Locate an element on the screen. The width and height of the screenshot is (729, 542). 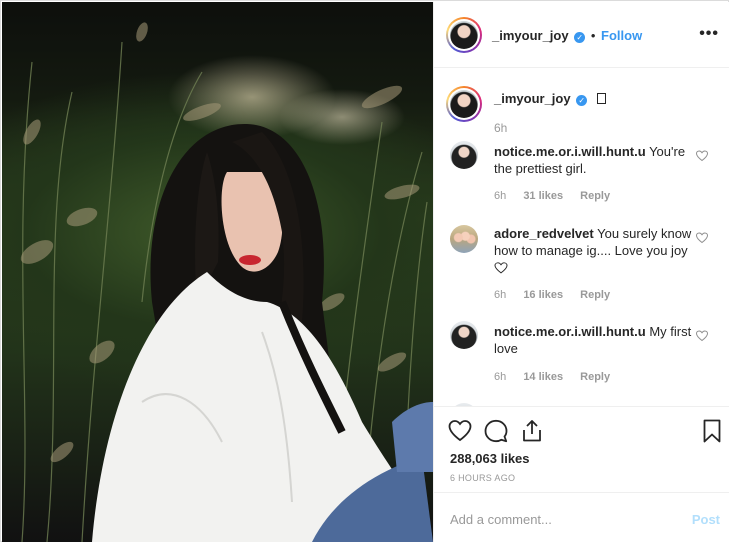
caption-time: 6h is located at coordinates (501, 128).